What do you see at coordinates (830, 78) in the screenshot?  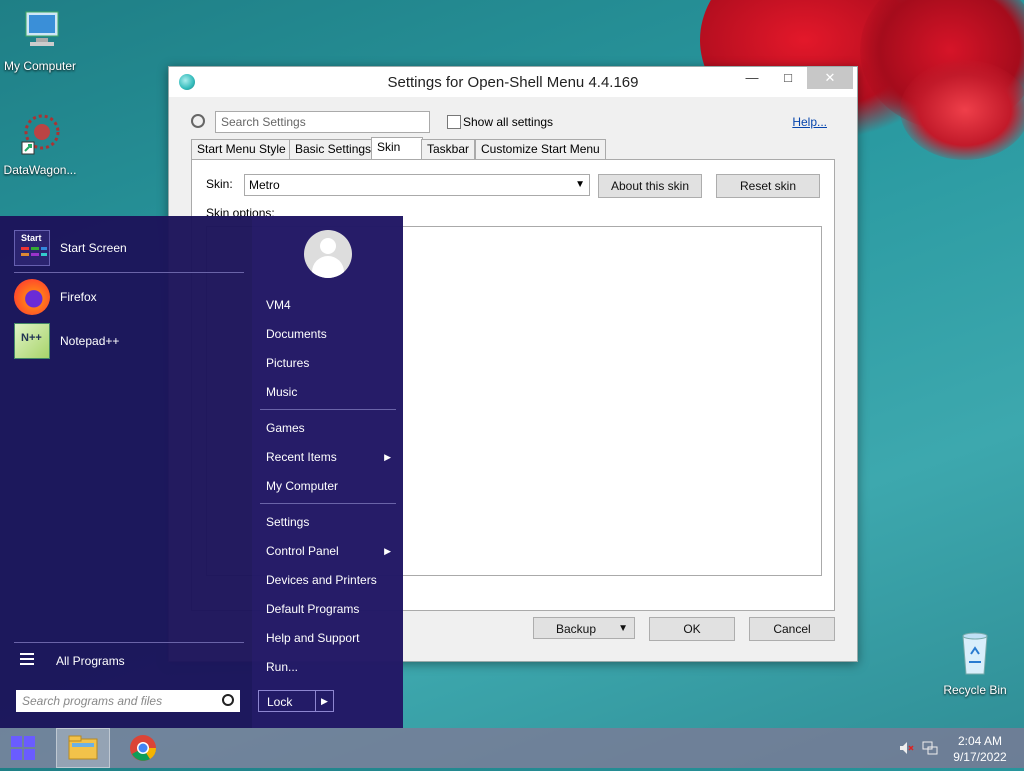 I see `close-button: ✕` at bounding box center [830, 78].